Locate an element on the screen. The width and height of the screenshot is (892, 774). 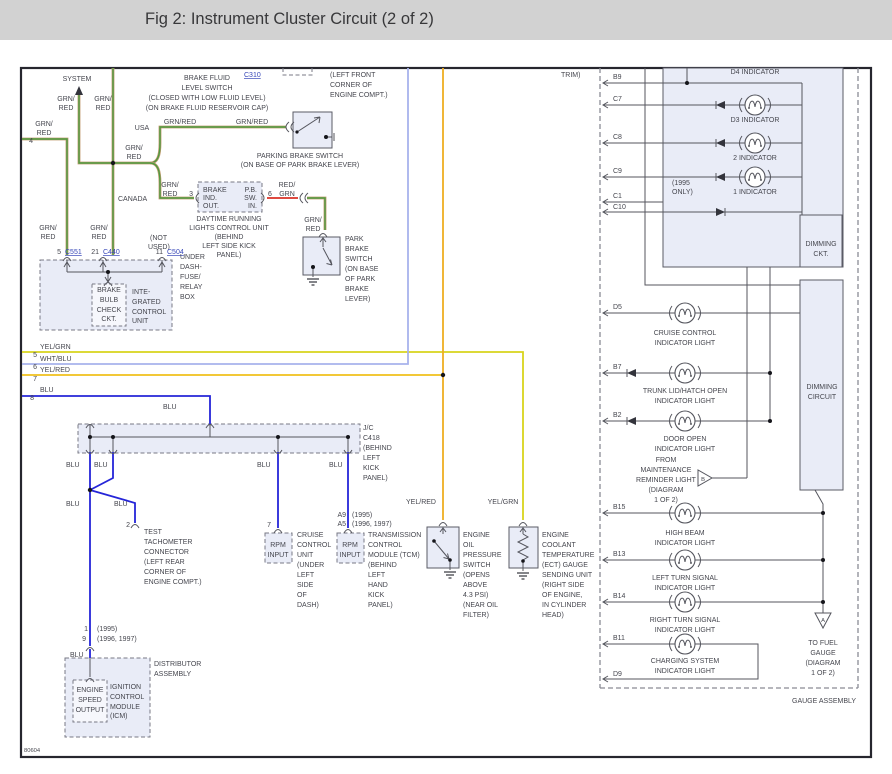
tcm-caption: PANEL) is located at coordinates (380, 605).